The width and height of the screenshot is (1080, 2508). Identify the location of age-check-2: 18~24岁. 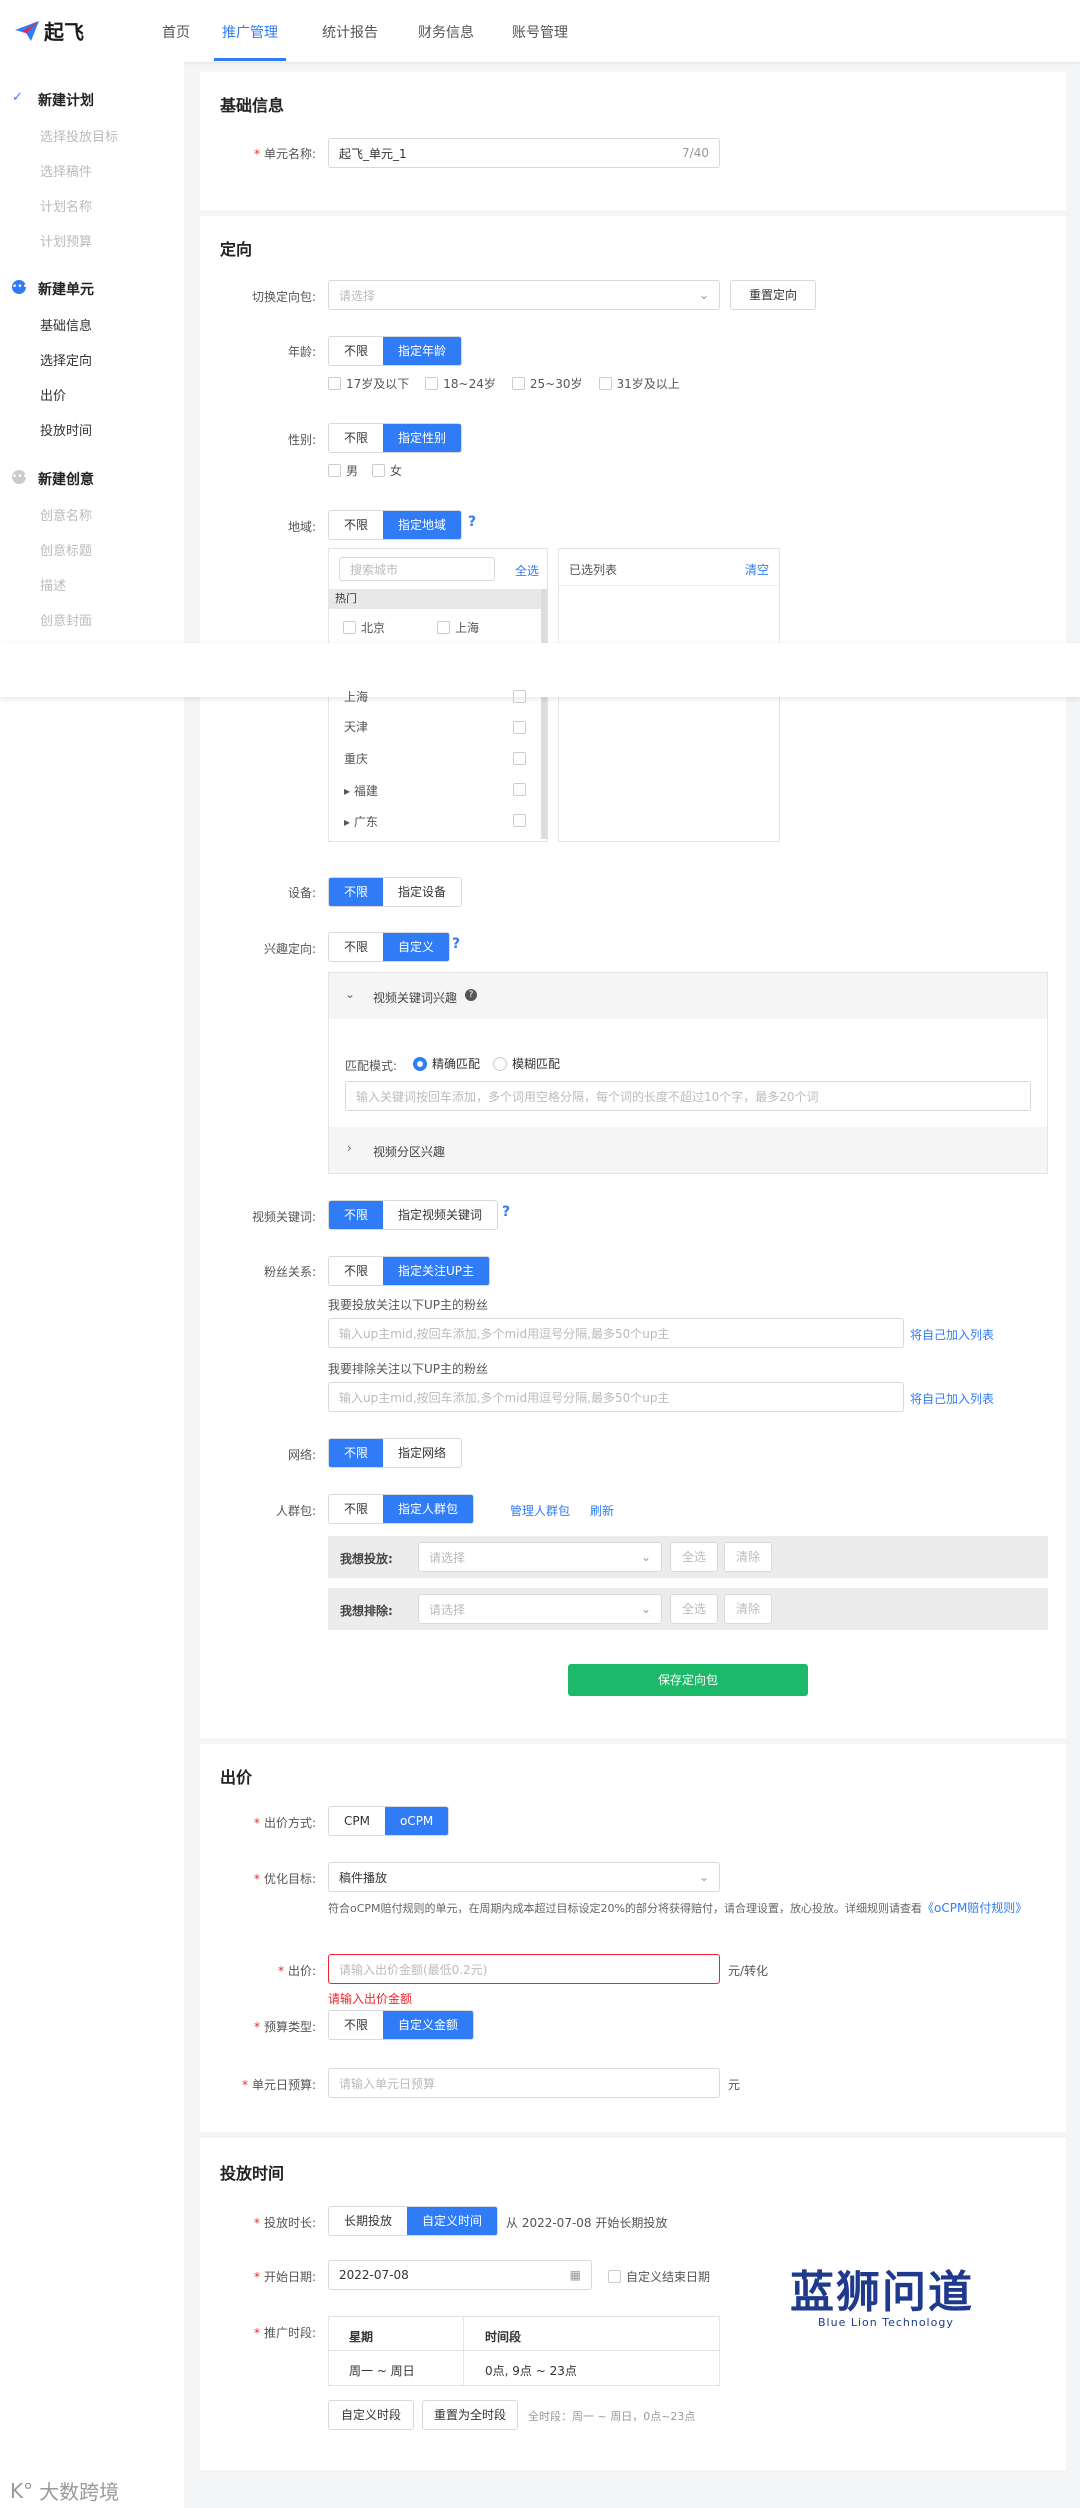
(460, 383).